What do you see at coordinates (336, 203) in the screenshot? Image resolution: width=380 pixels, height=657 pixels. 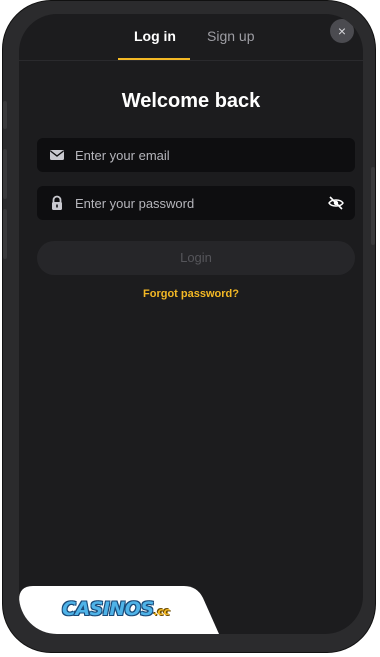 I see `eye-slash-icon` at bounding box center [336, 203].